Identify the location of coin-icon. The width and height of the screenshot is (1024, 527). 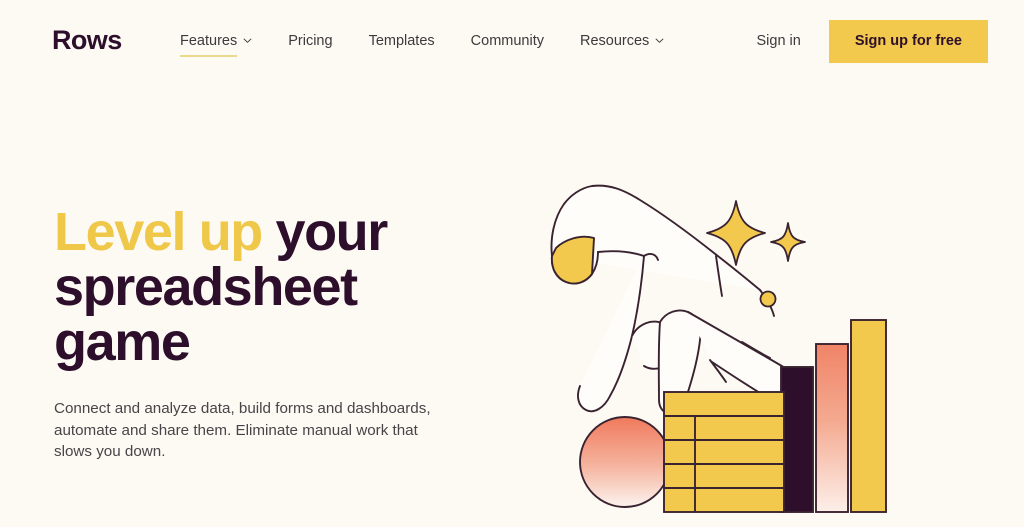
(768, 299).